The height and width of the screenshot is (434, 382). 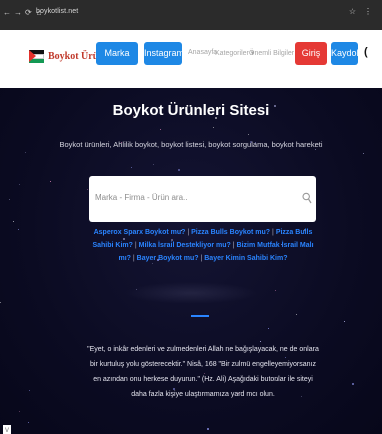 What do you see at coordinates (366, 52) in the screenshot?
I see `theme-toggle-icon: (` at bounding box center [366, 52].